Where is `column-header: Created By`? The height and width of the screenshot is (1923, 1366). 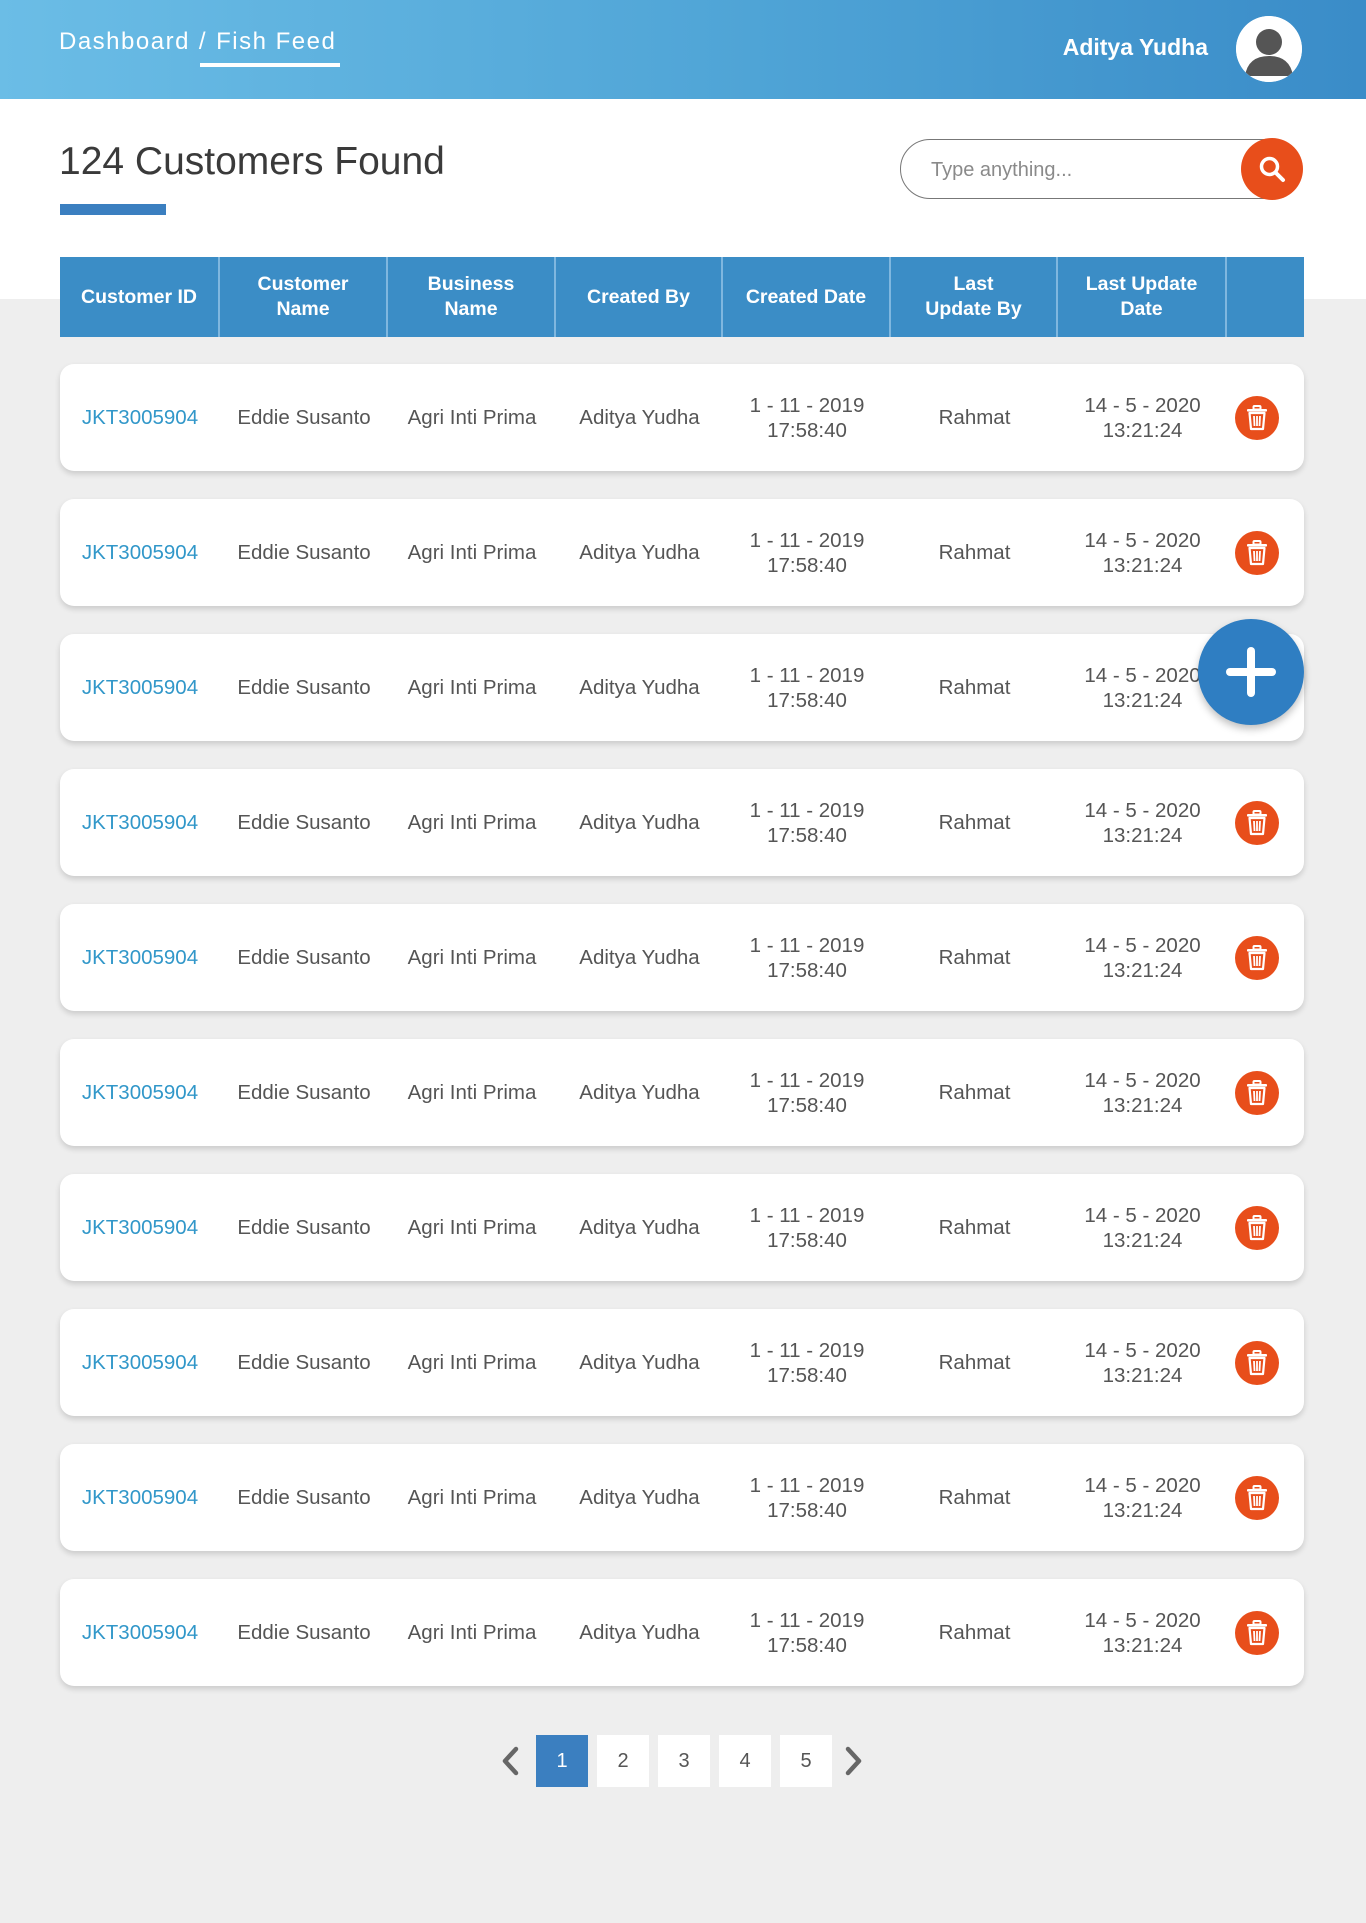 column-header: Created By is located at coordinates (639, 297).